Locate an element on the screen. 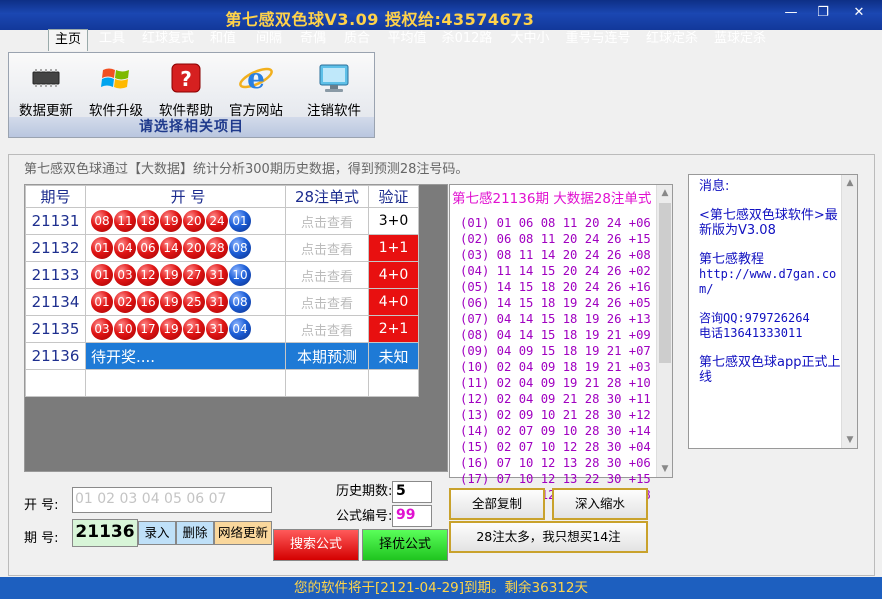 The image size is (882, 599). blue-ball: 04 is located at coordinates (240, 329).